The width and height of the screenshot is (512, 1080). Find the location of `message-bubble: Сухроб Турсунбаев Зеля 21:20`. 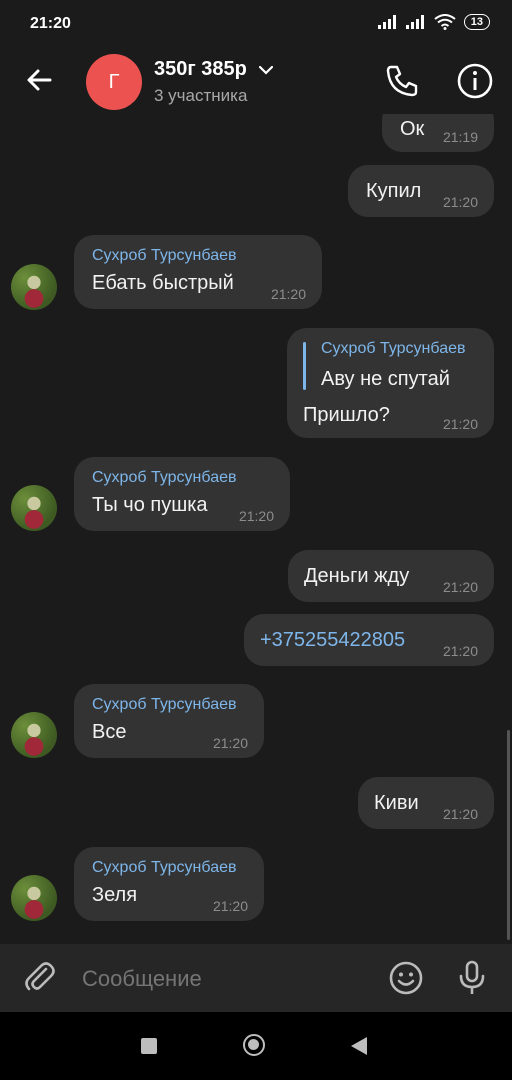

message-bubble: Сухроб Турсунбаев Зеля 21:20 is located at coordinates (169, 884).